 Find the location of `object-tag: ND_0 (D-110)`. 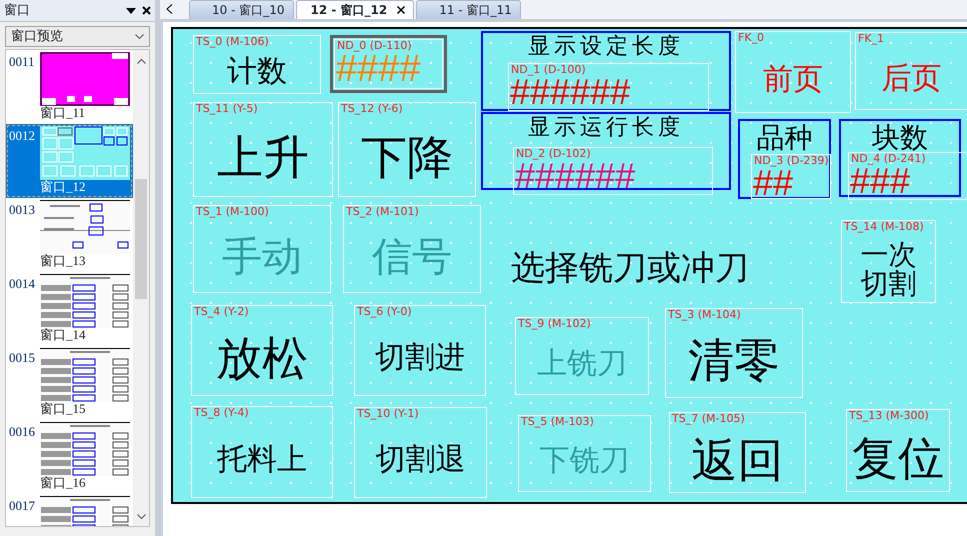

object-tag: ND_0 (D-110) is located at coordinates (374, 46).